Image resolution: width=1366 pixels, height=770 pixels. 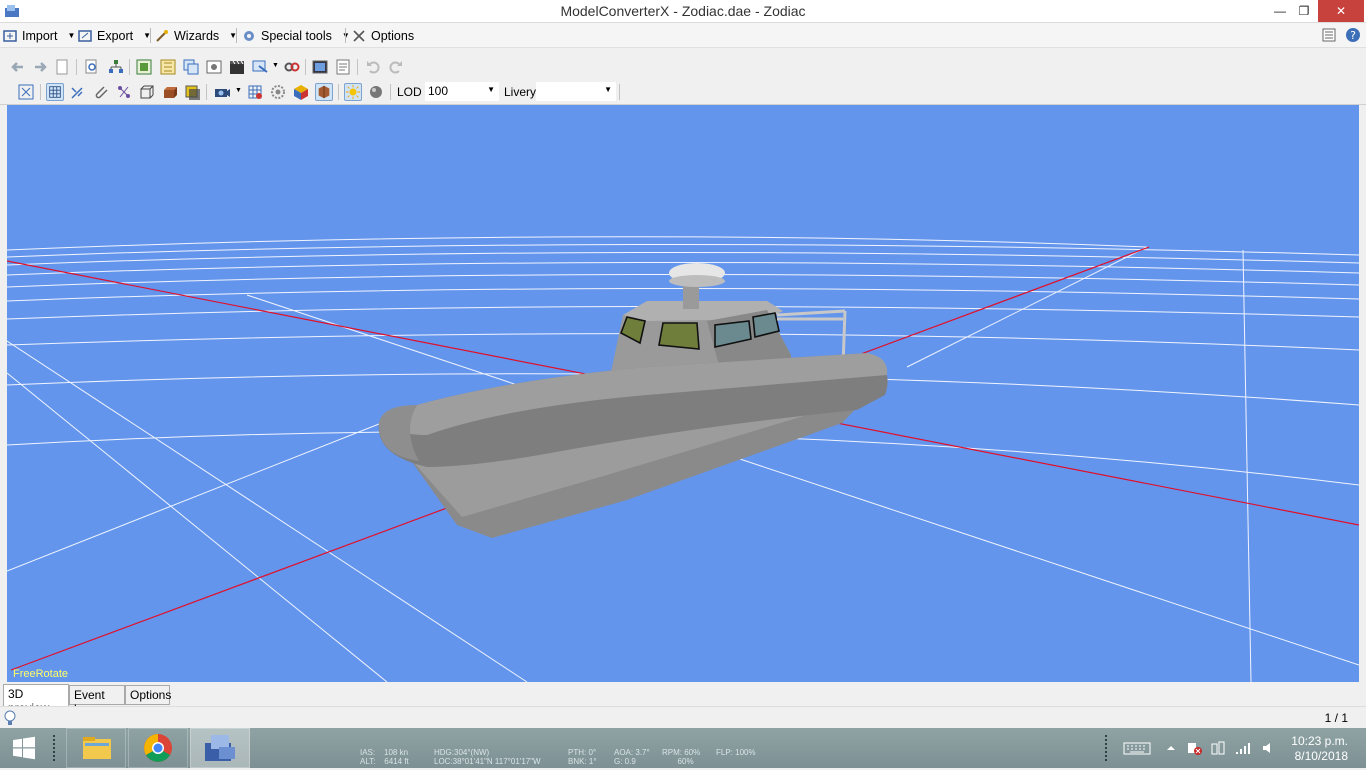 I want to click on hud-heading-location: HDG:304°(NW) LOC:38°01'41"N 117°01'17"W, so click(x=487, y=757).